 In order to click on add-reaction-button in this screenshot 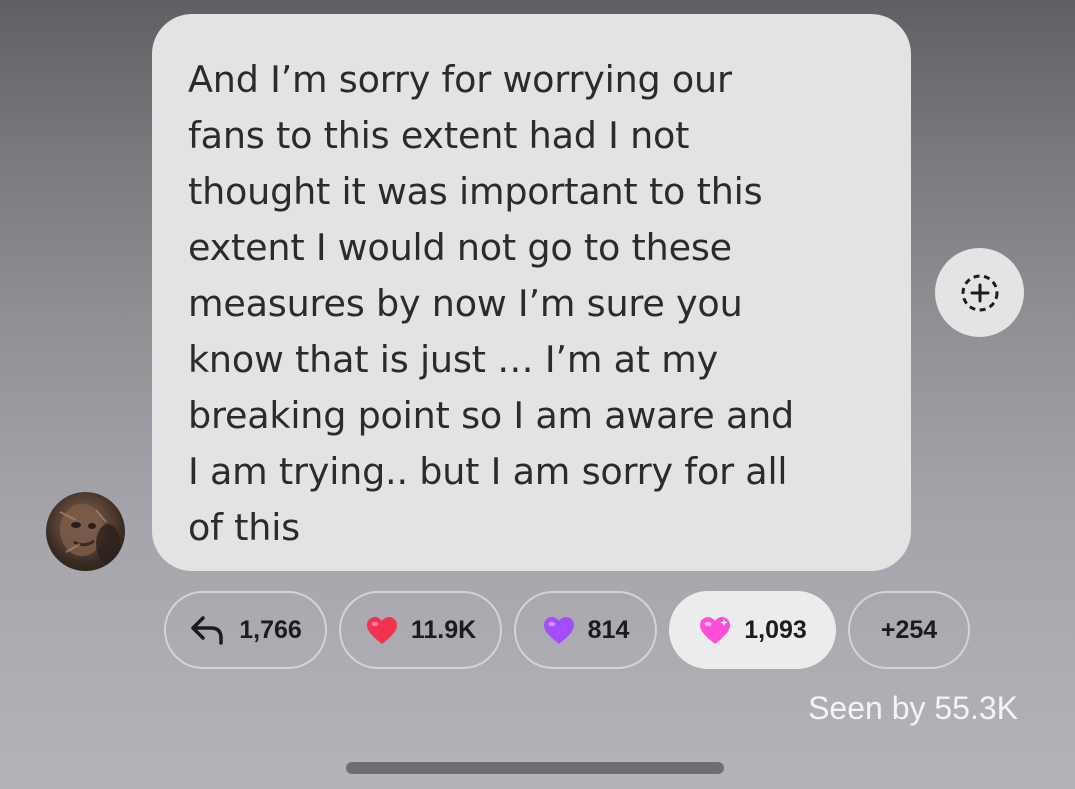, I will do `click(979, 292)`.